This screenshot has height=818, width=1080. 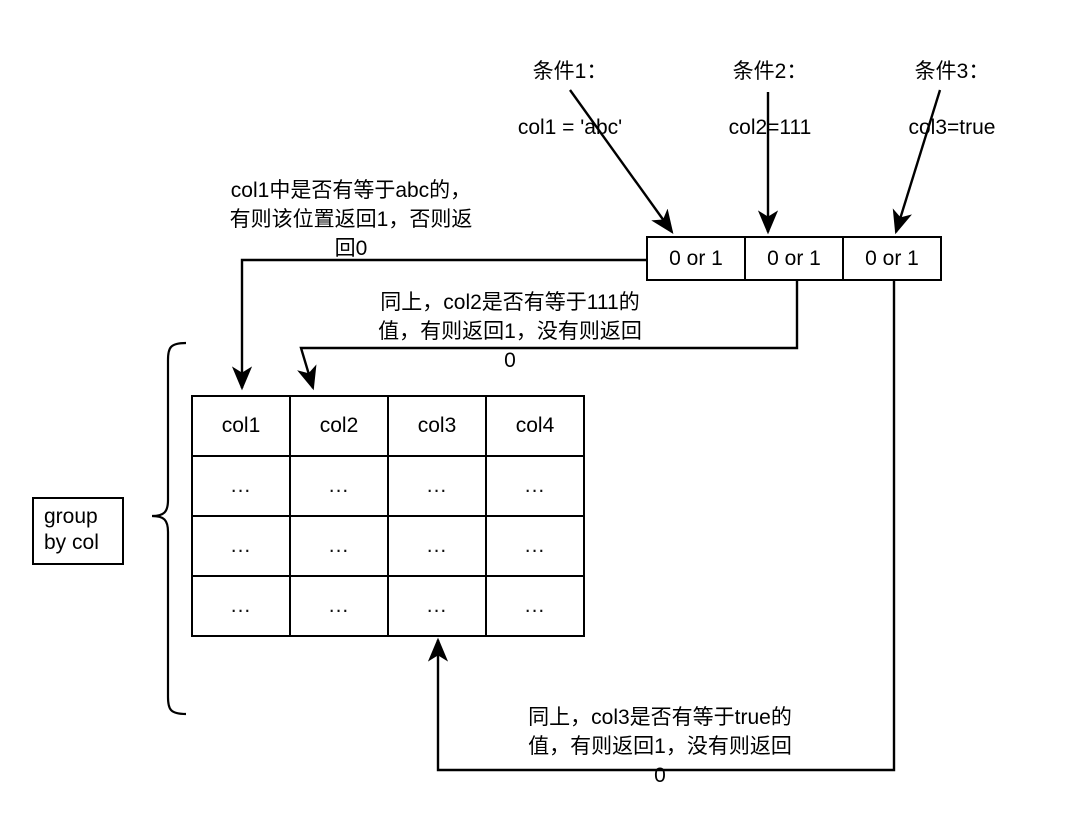 What do you see at coordinates (952, 100) in the screenshot?
I see `condition-3-label: 条件3： col3=true` at bounding box center [952, 100].